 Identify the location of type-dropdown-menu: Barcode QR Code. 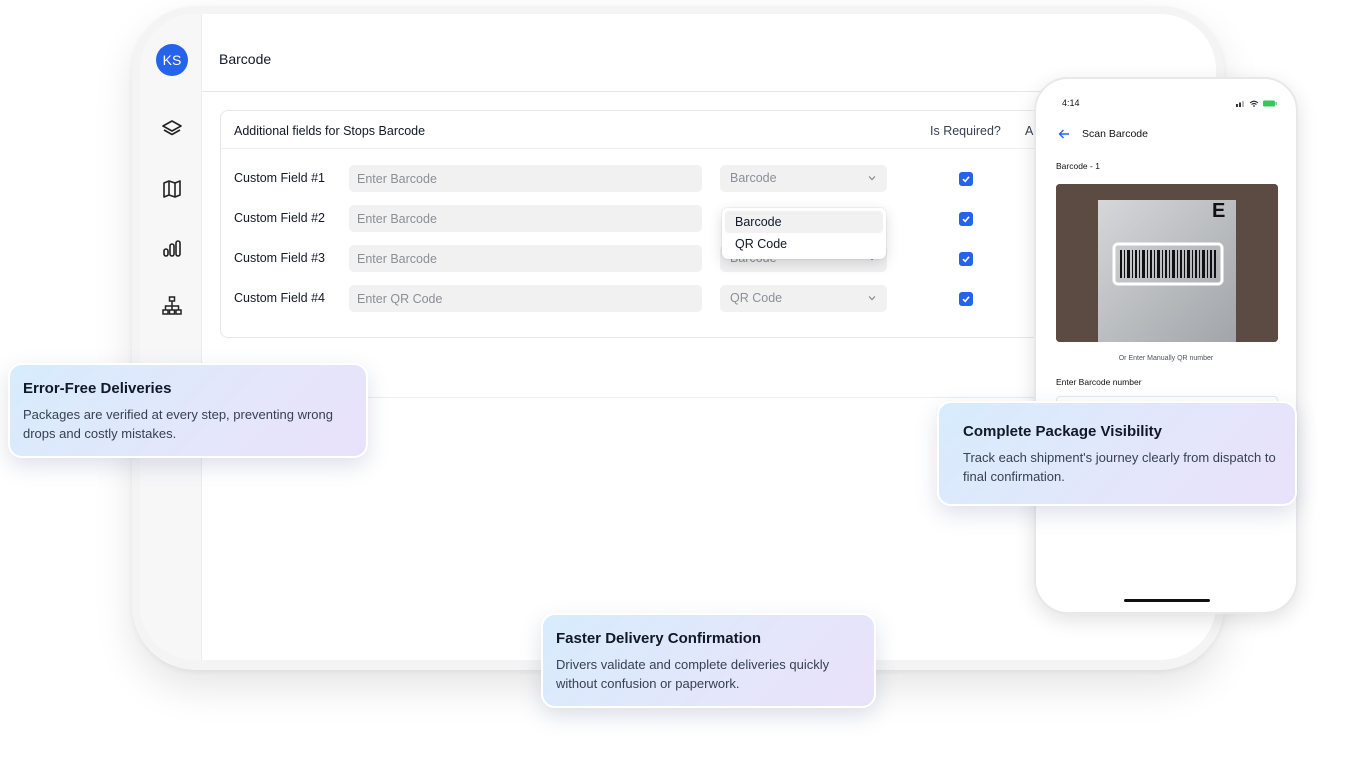
(804, 233).